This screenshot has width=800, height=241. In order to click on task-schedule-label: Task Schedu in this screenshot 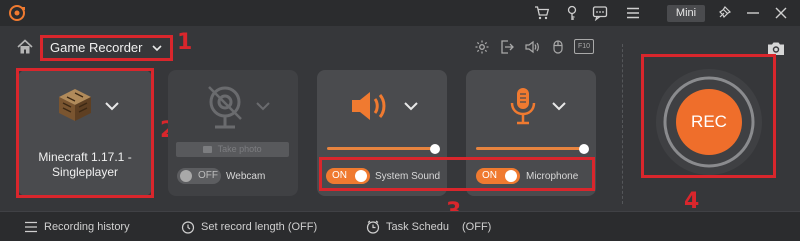, I will do `click(417, 227)`.